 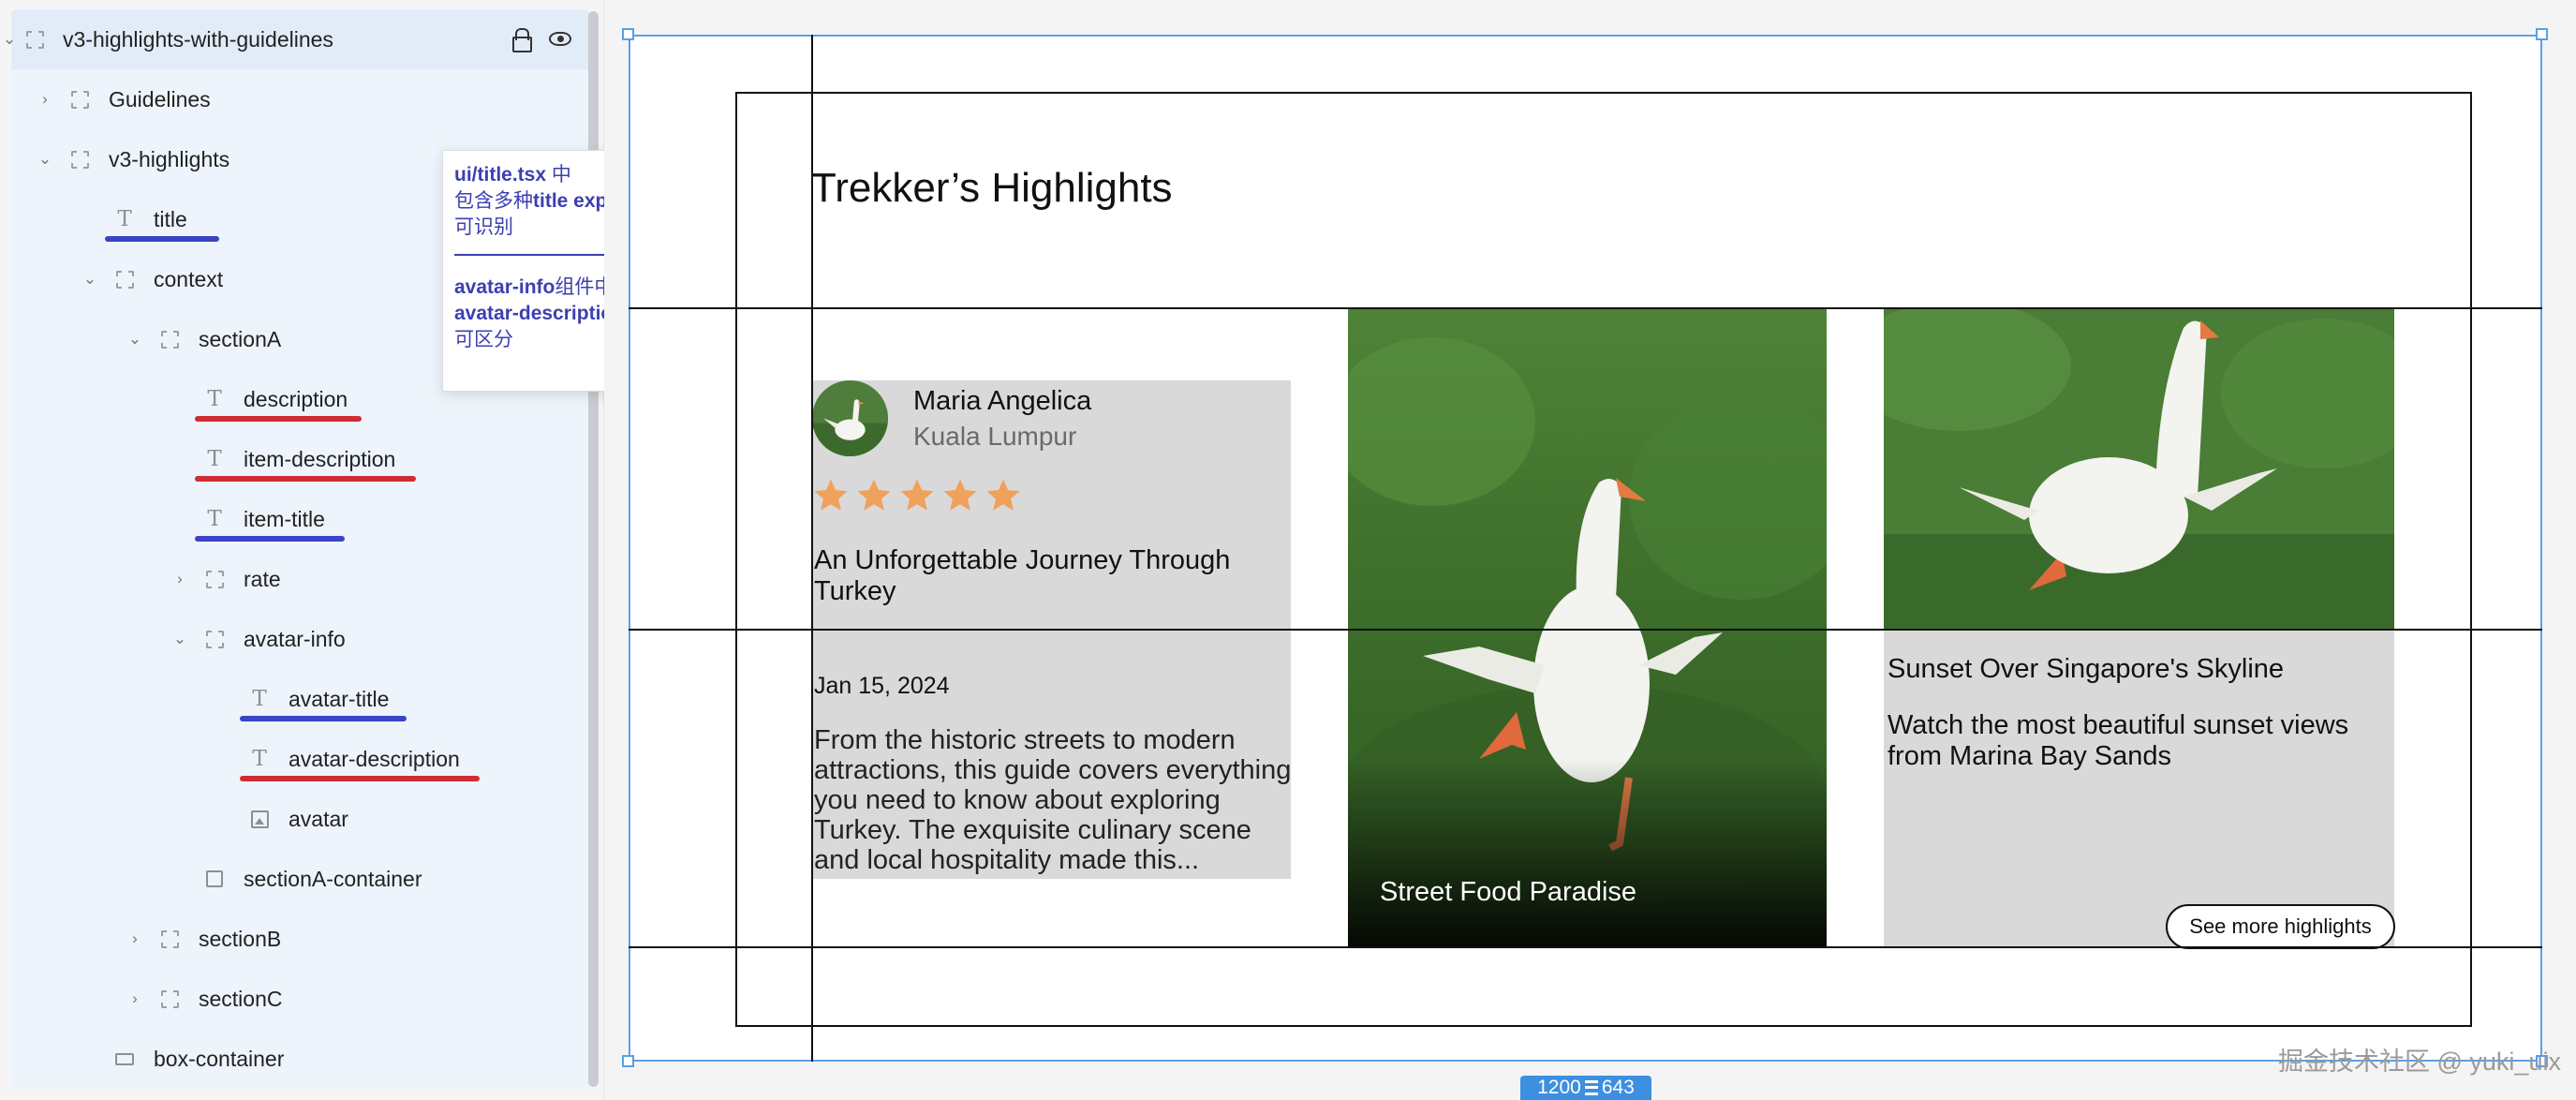 What do you see at coordinates (241, 338) in the screenshot?
I see `layer-label: sectionA` at bounding box center [241, 338].